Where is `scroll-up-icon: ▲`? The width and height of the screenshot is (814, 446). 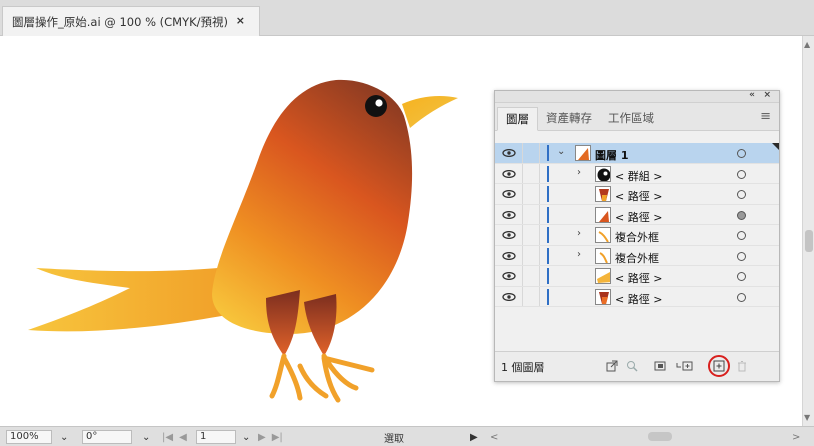
scroll-up-icon: ▲ is located at coordinates (807, 44).